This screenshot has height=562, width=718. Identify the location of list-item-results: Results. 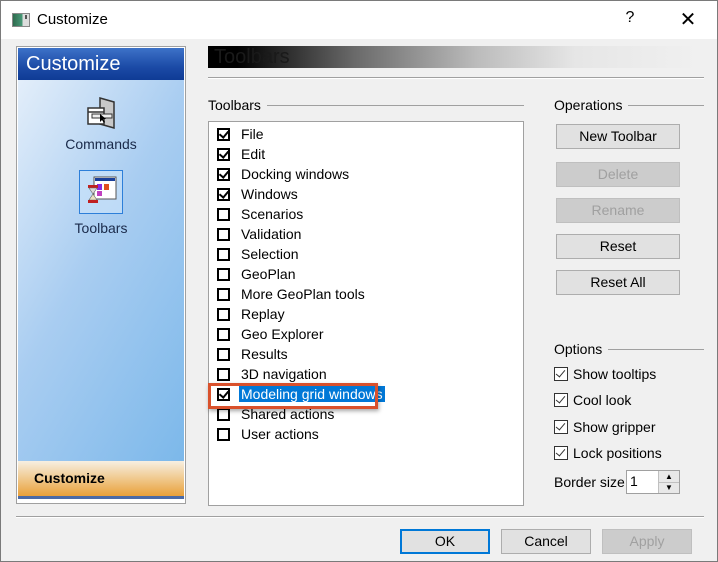
(253, 354).